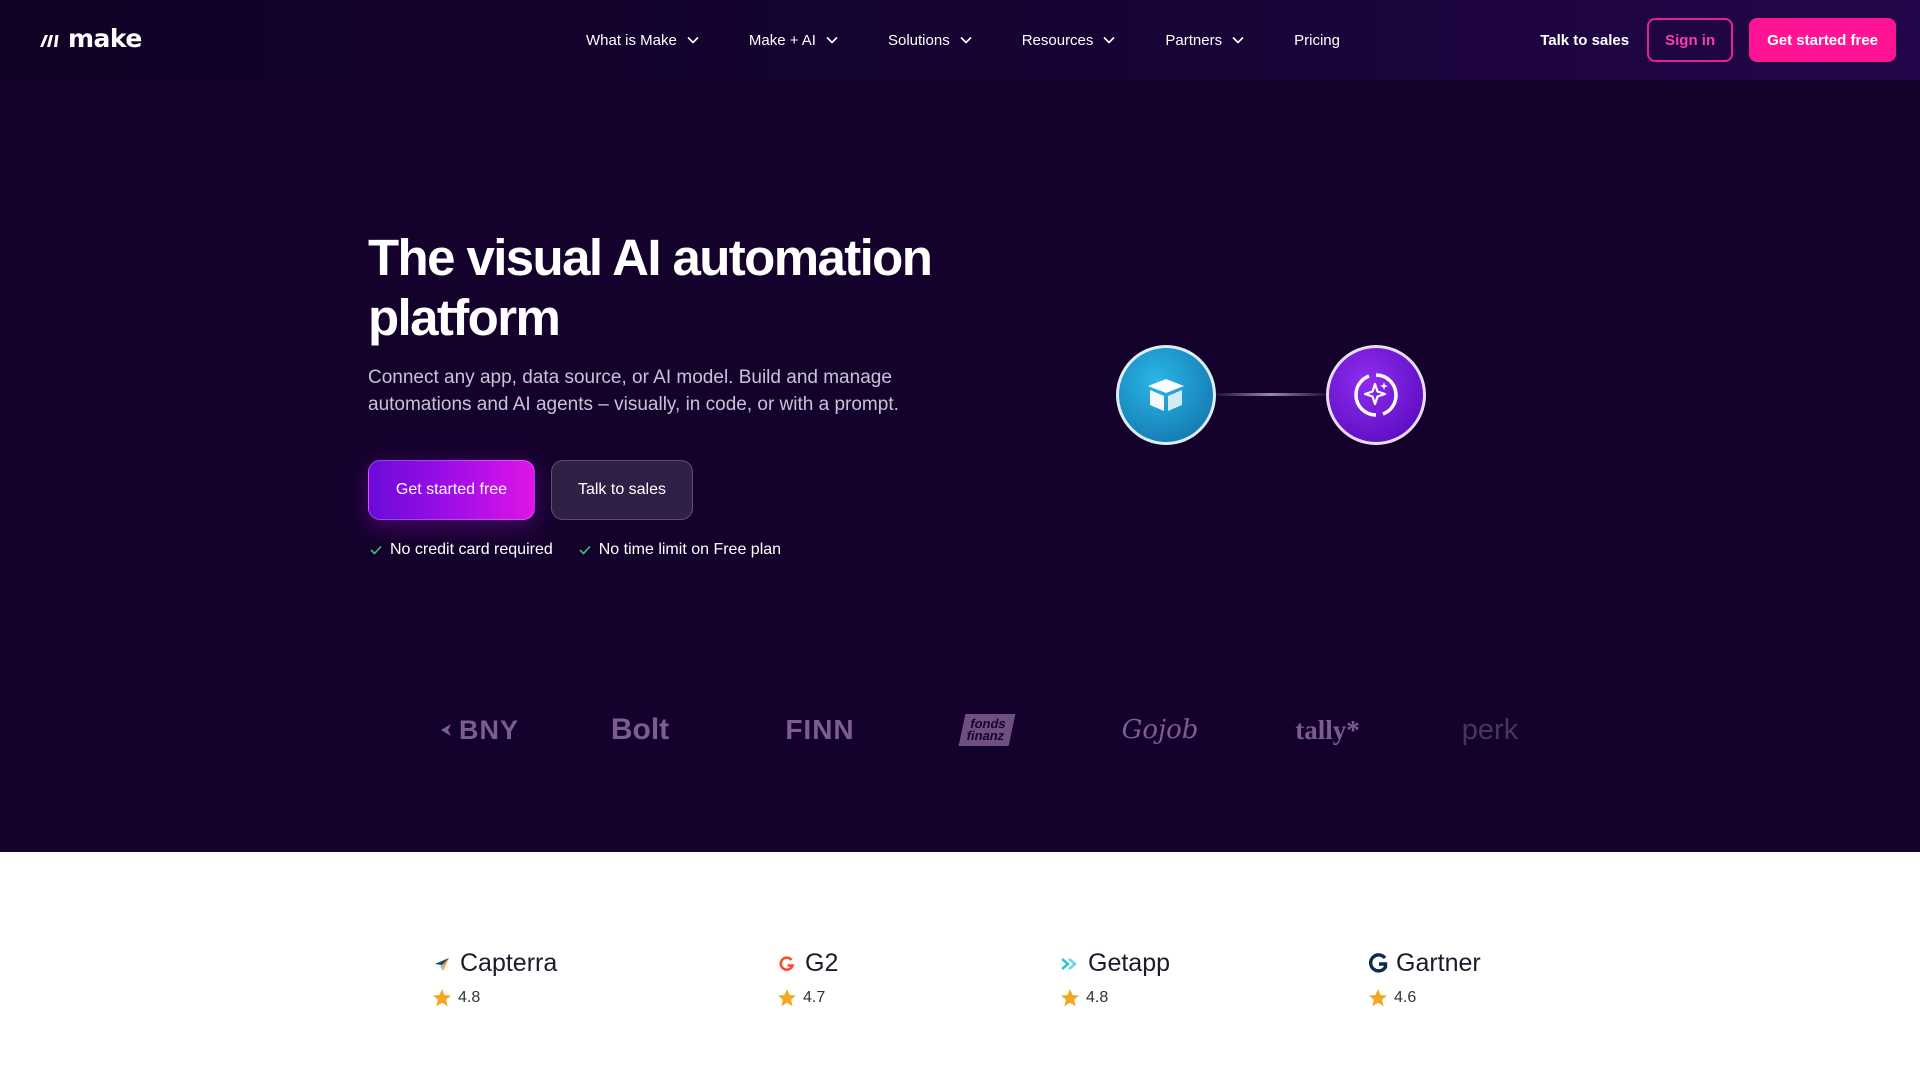 The height and width of the screenshot is (1080, 1920). What do you see at coordinates (442, 964) in the screenshot?
I see `capterra-icon` at bounding box center [442, 964].